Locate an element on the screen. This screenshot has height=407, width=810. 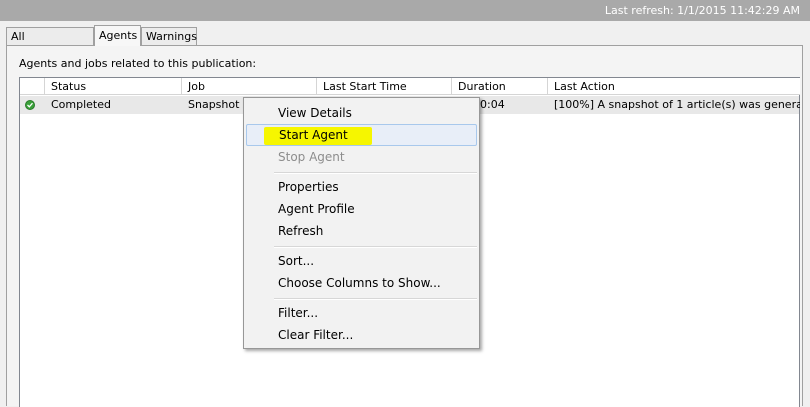
column-header-duration: Duration is located at coordinates (500, 86).